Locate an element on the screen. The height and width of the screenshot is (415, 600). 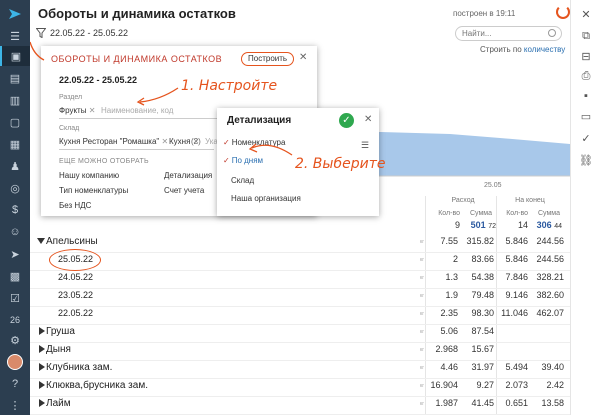
expense-sum: 315.82 is located at coordinates (480, 241).